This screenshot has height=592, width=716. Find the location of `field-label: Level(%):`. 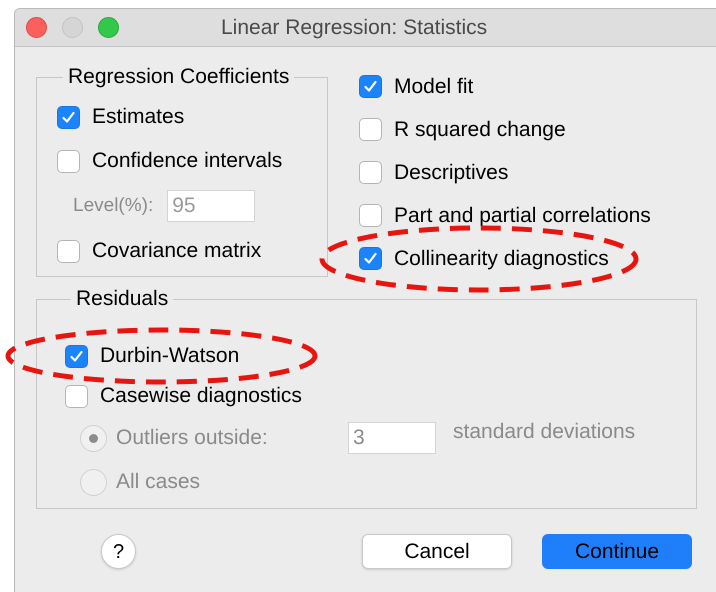

field-label: Level(%): is located at coordinates (113, 206).